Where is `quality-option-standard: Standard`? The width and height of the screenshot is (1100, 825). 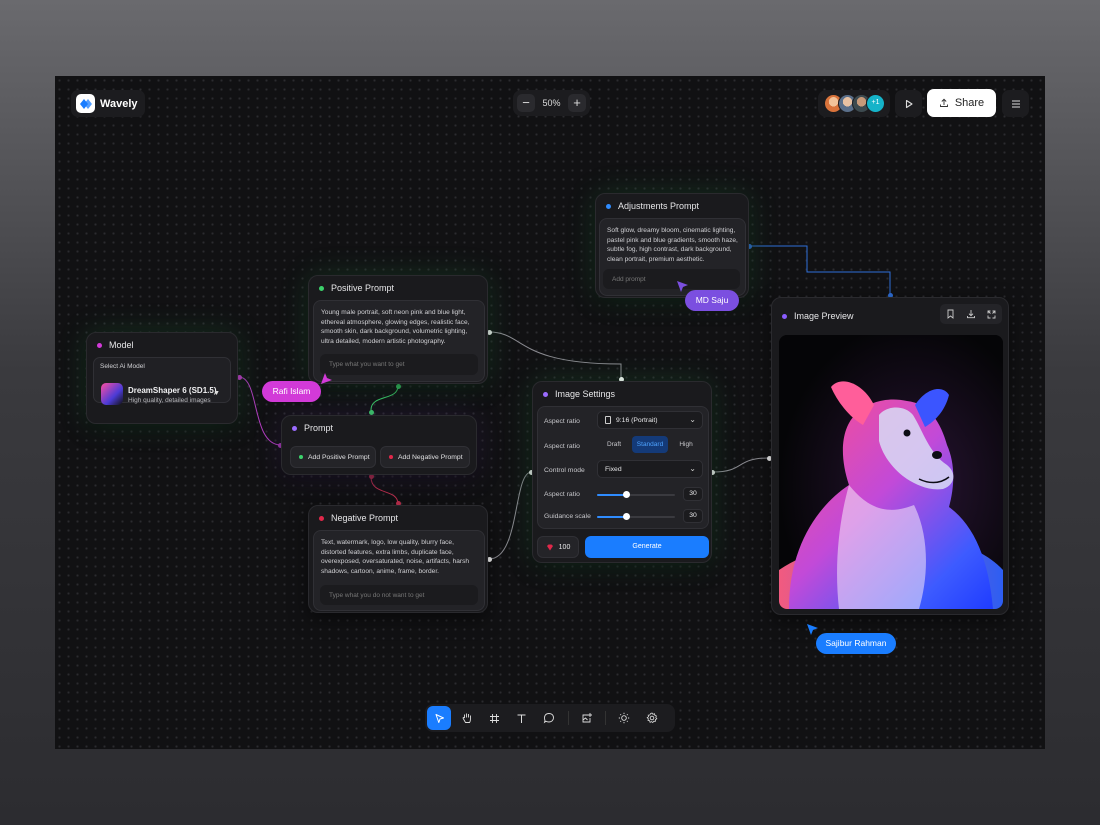 quality-option-standard: Standard is located at coordinates (650, 444).